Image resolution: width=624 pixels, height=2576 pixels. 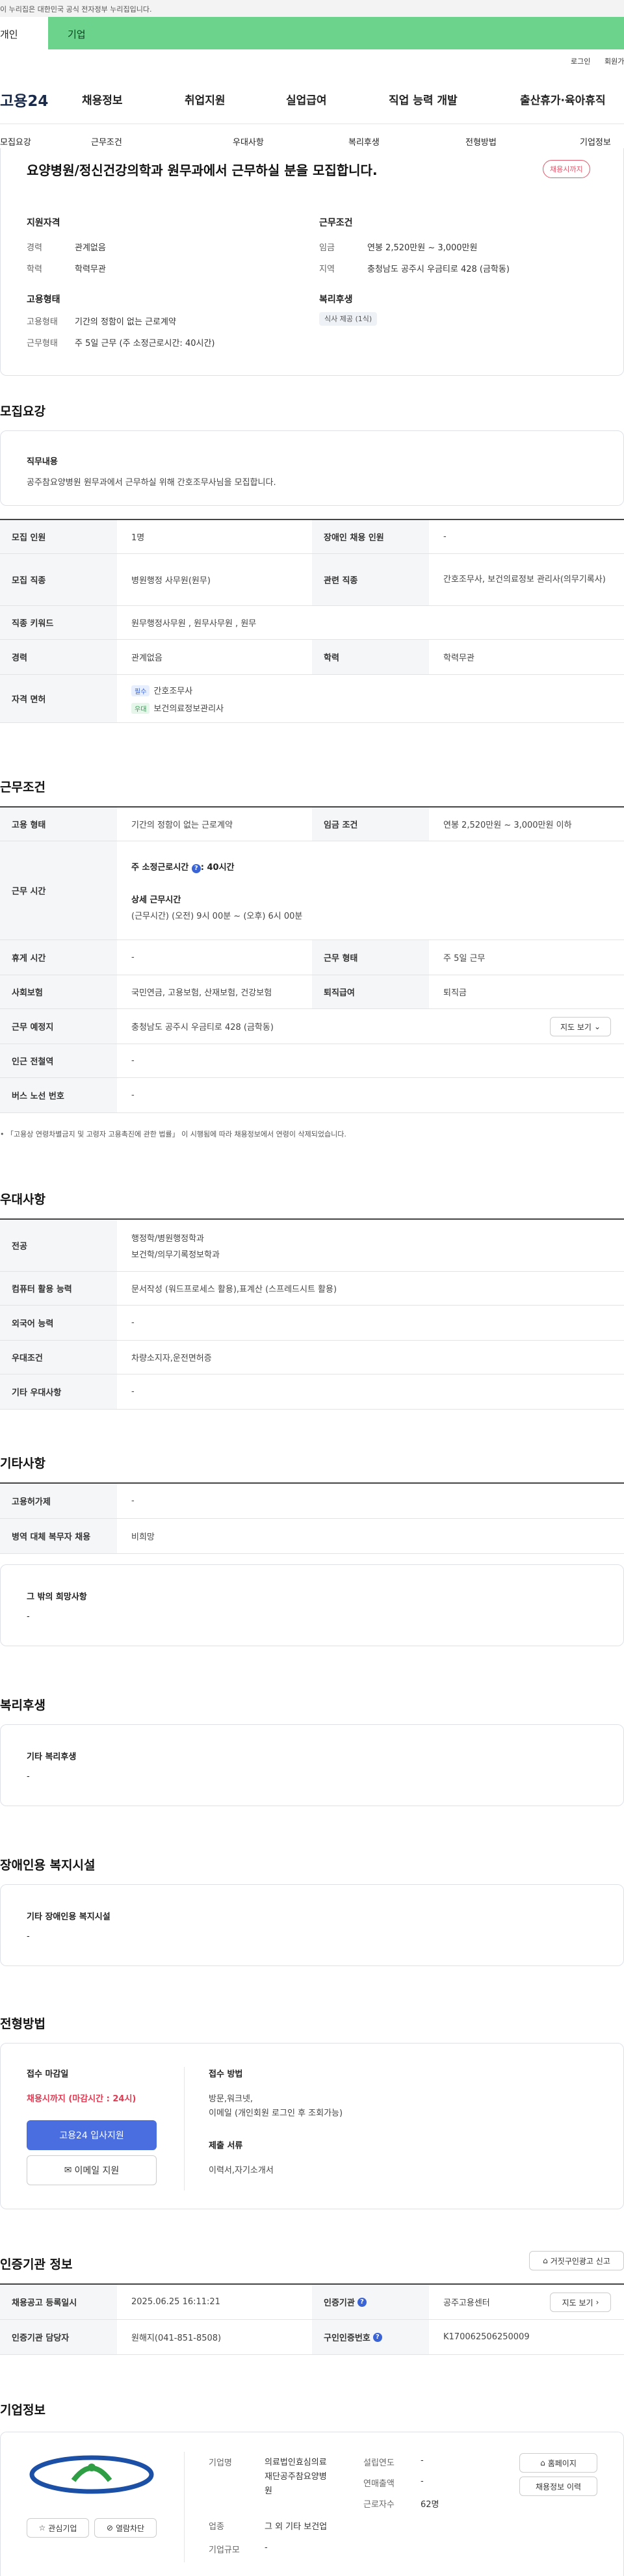 What do you see at coordinates (577, 2260) in the screenshot?
I see `report-fake-ad-button: ⌂ 거짓구인광고 신고` at bounding box center [577, 2260].